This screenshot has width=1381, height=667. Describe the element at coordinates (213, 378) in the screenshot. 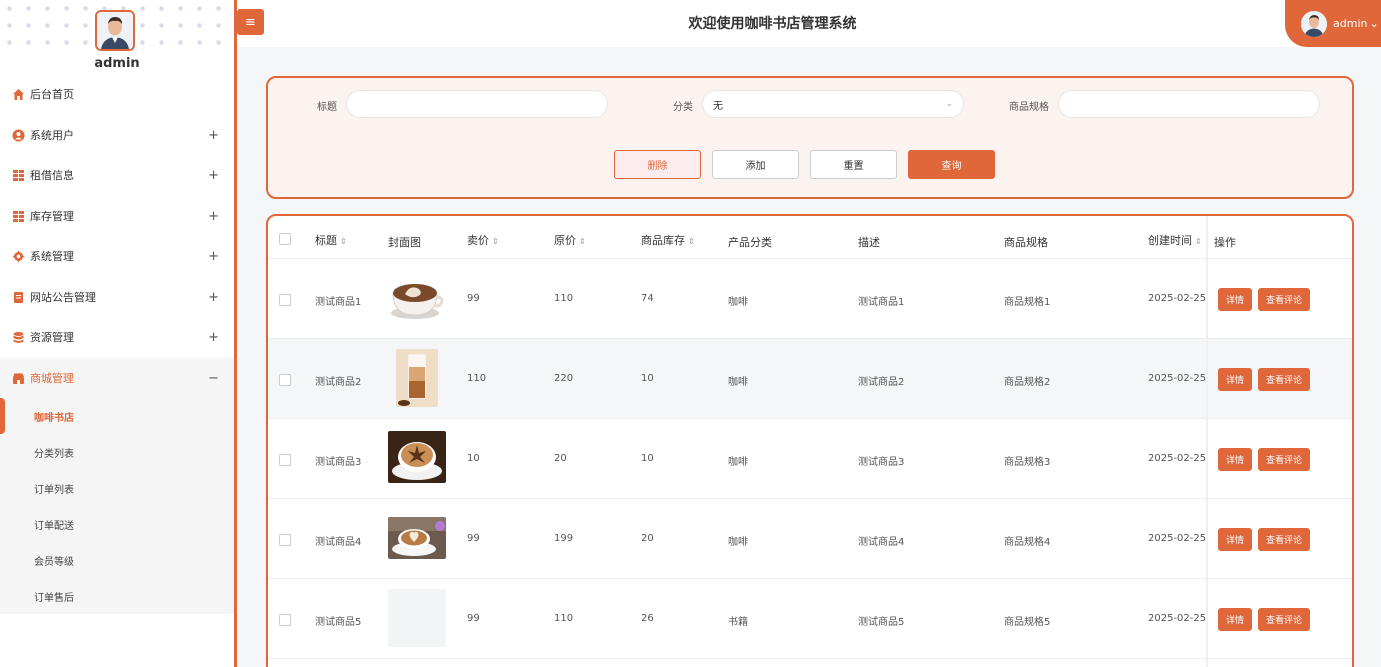

I see `collapse-icon: −` at that location.